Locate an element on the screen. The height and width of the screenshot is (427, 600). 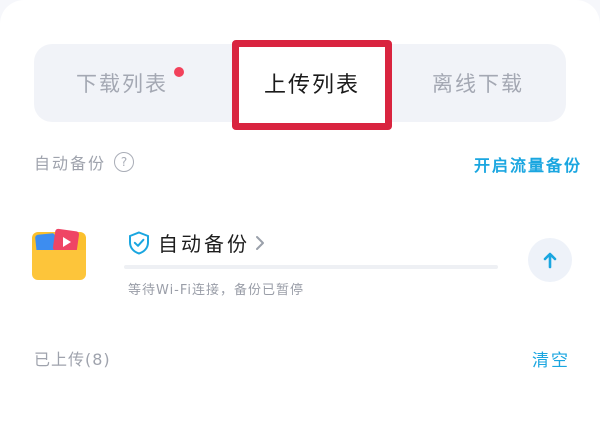
chevron-right-icon is located at coordinates (260, 242).